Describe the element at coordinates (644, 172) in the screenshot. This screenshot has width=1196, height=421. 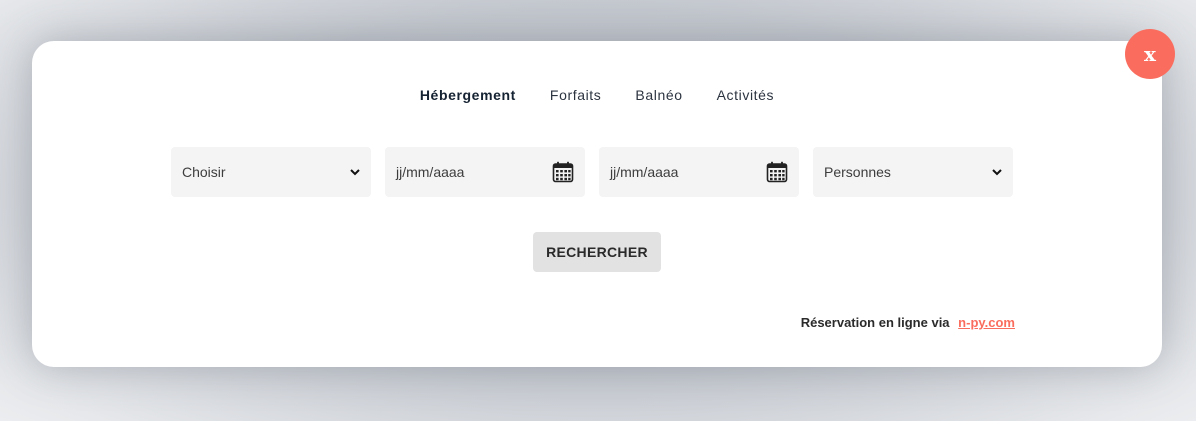
I see `departure-date-placeholder: jj/mm/aaaa` at that location.